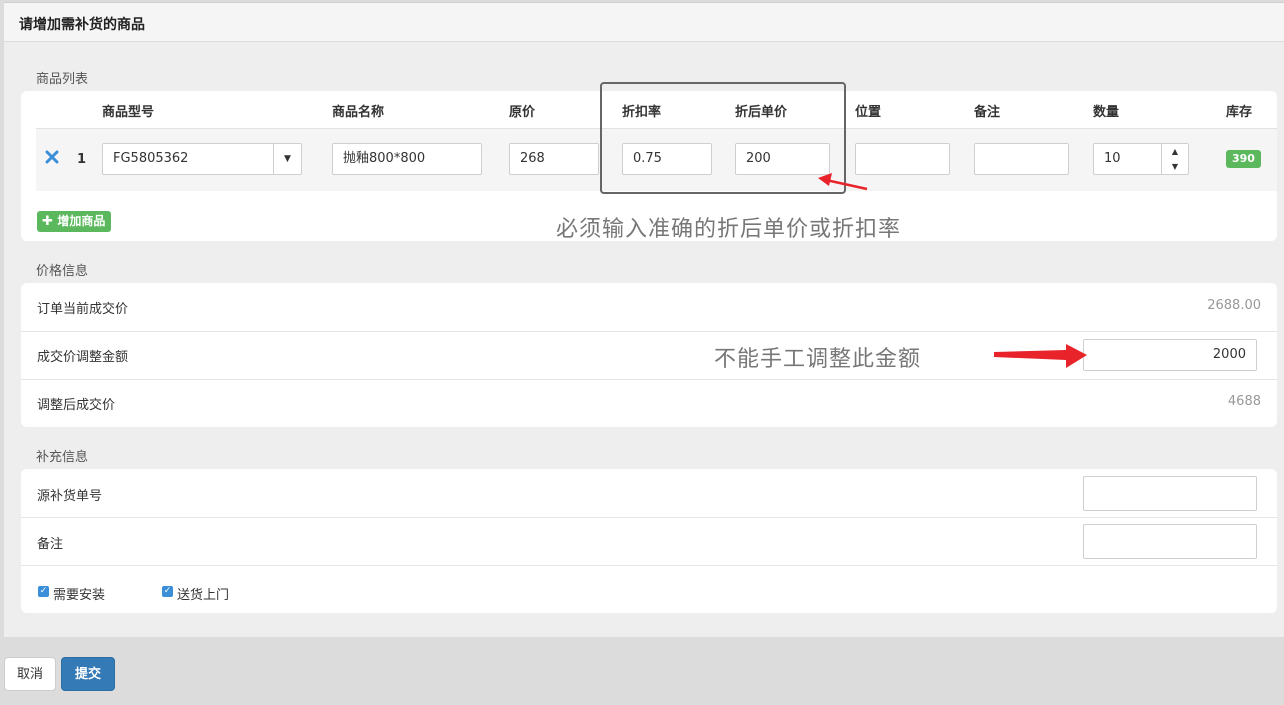 This screenshot has width=1284, height=705. I want to click on source-order-label: 源补货单号, so click(70, 496).